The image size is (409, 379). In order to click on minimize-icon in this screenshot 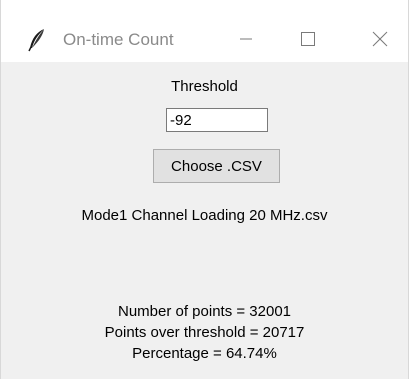, I will do `click(246, 39)`.